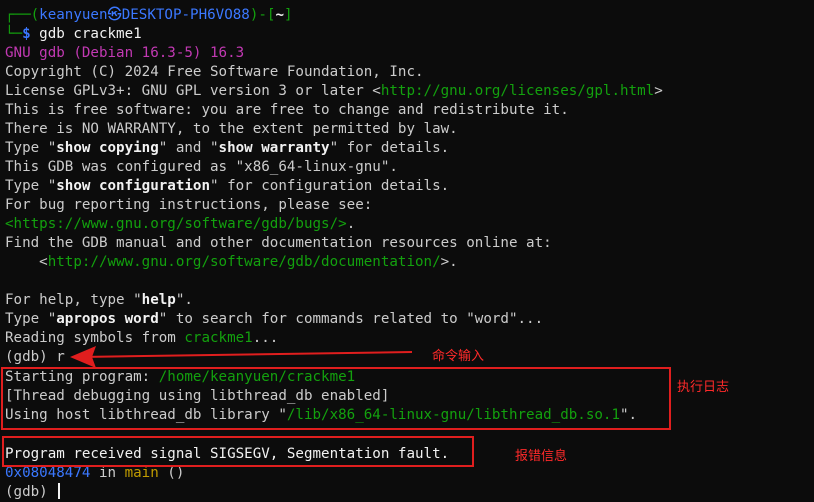 Image resolution: width=814 pixels, height=502 pixels. What do you see at coordinates (458, 356) in the screenshot?
I see `annotation-command-input: 命令输入` at bounding box center [458, 356].